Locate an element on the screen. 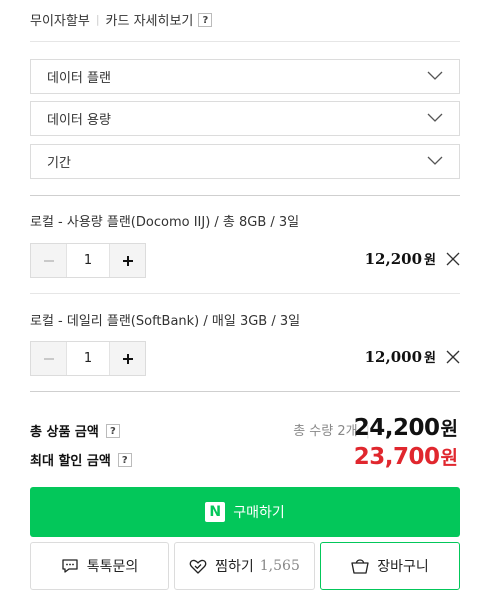 The image size is (488, 607). select-label: 기간 is located at coordinates (59, 163).